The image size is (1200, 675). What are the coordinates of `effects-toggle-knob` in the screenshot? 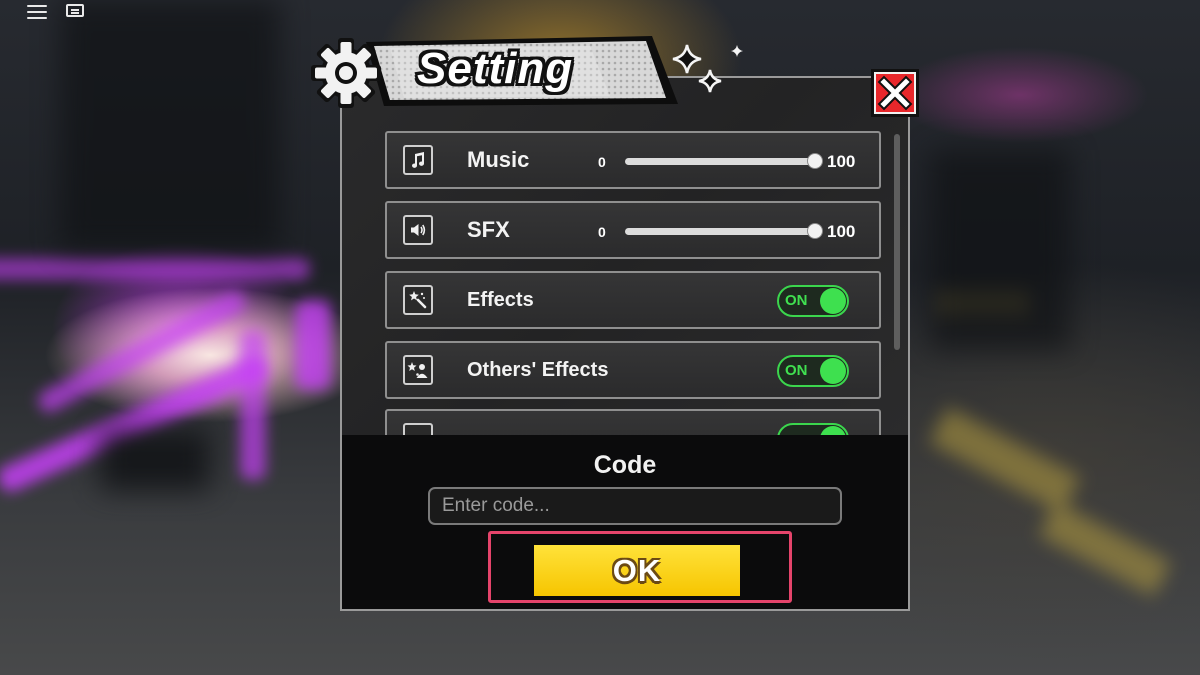 It's located at (833, 301).